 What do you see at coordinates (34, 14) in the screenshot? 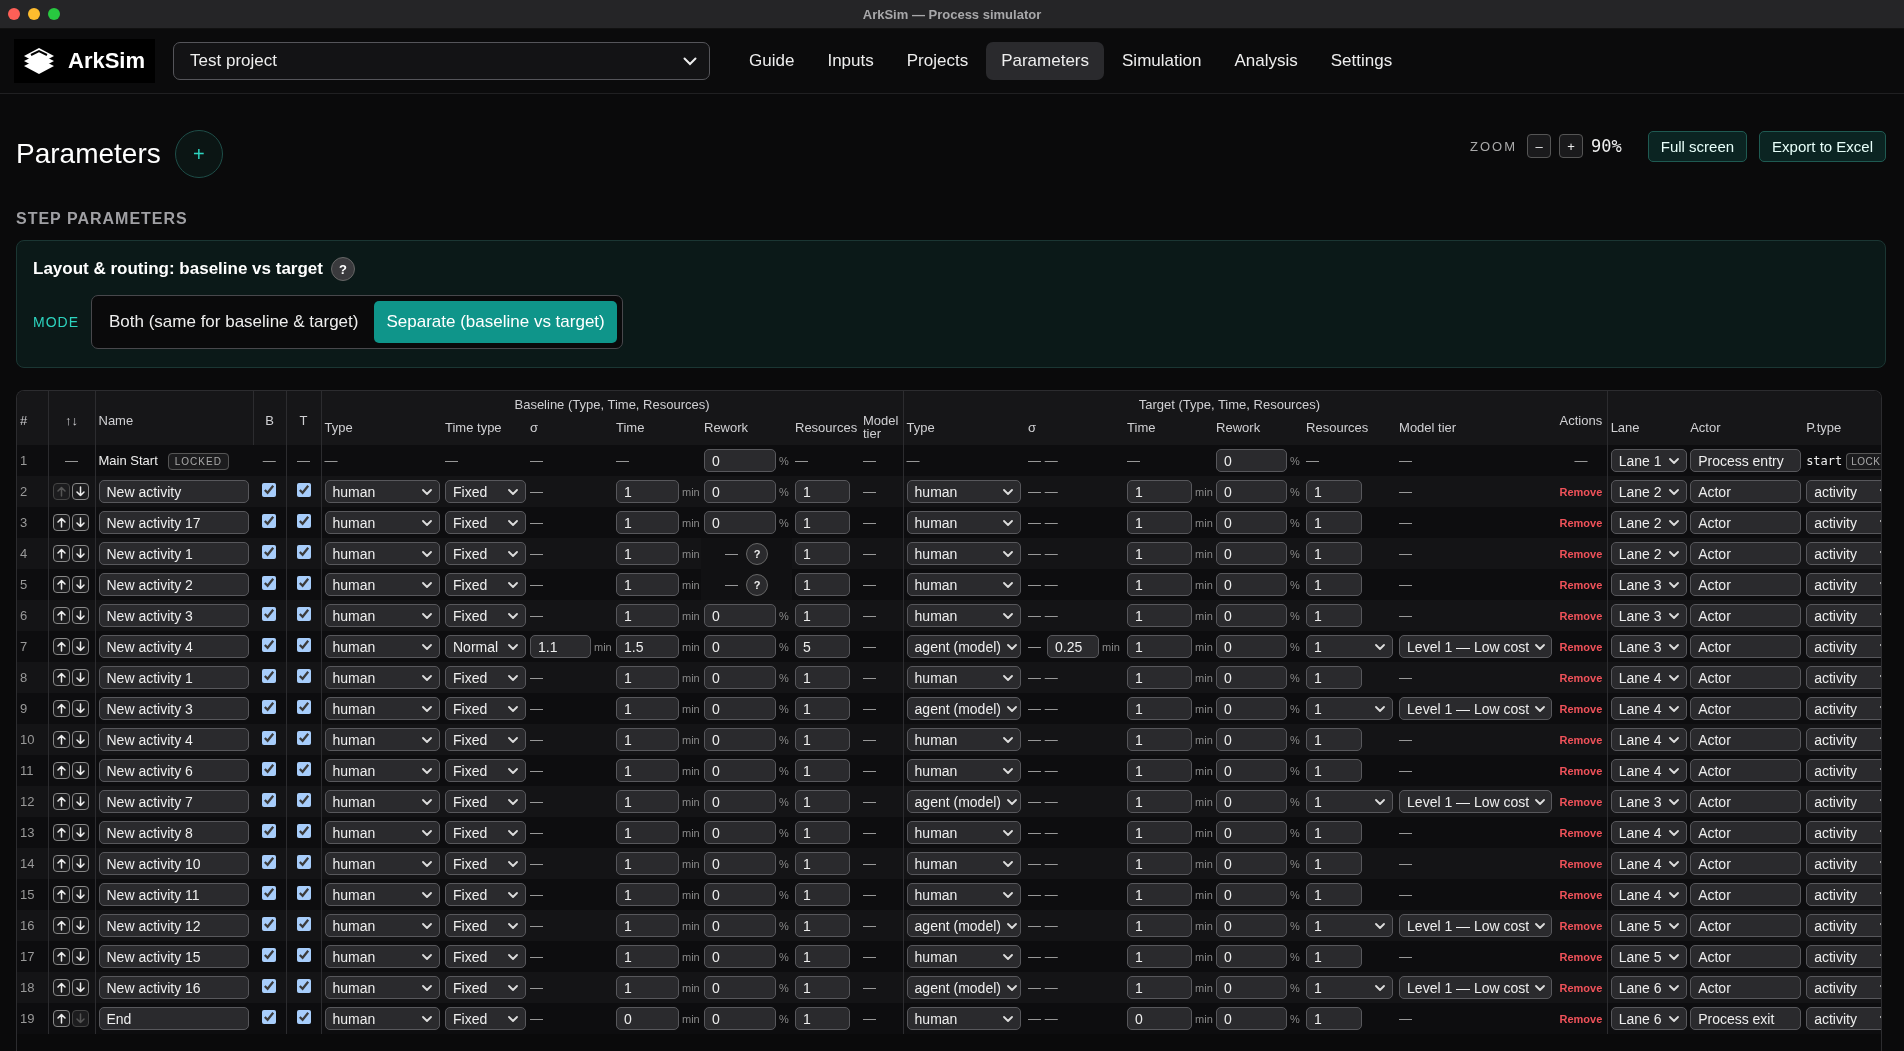
I see `minimize-window-button` at bounding box center [34, 14].